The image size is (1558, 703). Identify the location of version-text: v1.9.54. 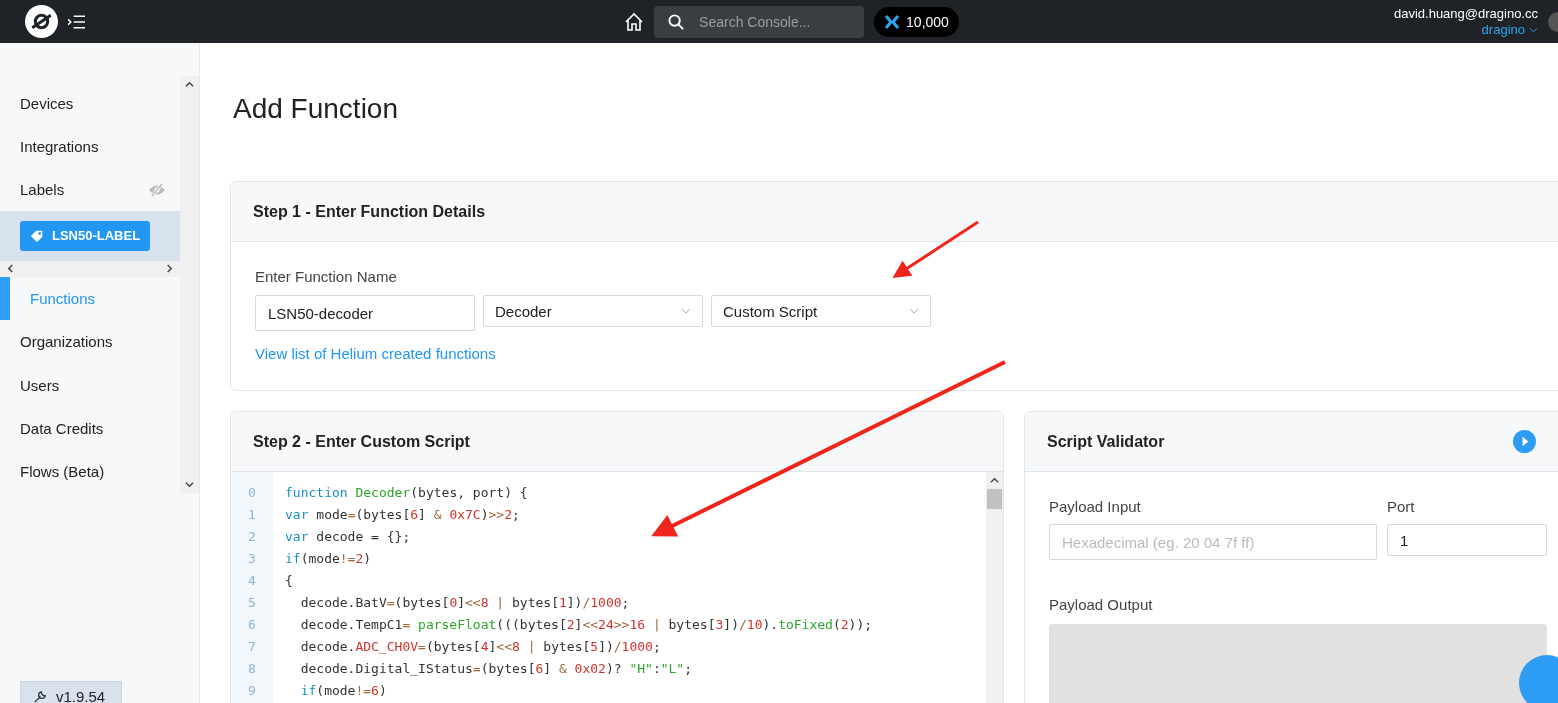
(81, 695).